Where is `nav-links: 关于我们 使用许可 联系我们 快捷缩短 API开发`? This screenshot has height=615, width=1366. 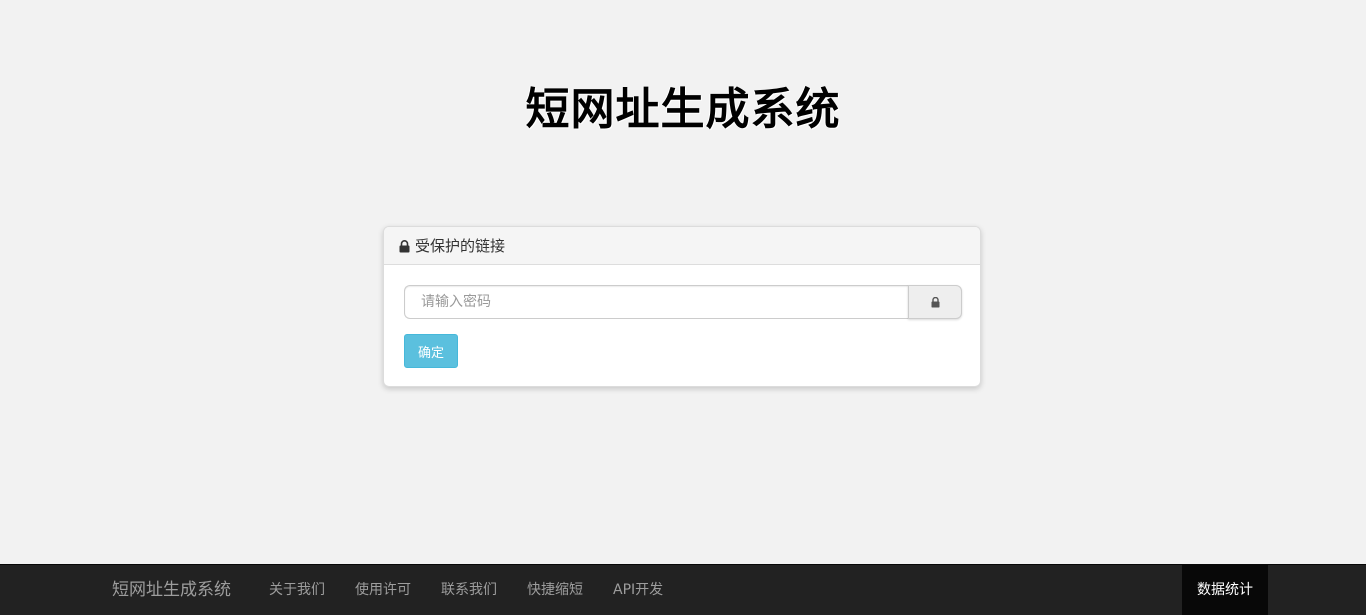 nav-links: 关于我们 使用许可 联系我们 快捷缩短 API开发 is located at coordinates (466, 590).